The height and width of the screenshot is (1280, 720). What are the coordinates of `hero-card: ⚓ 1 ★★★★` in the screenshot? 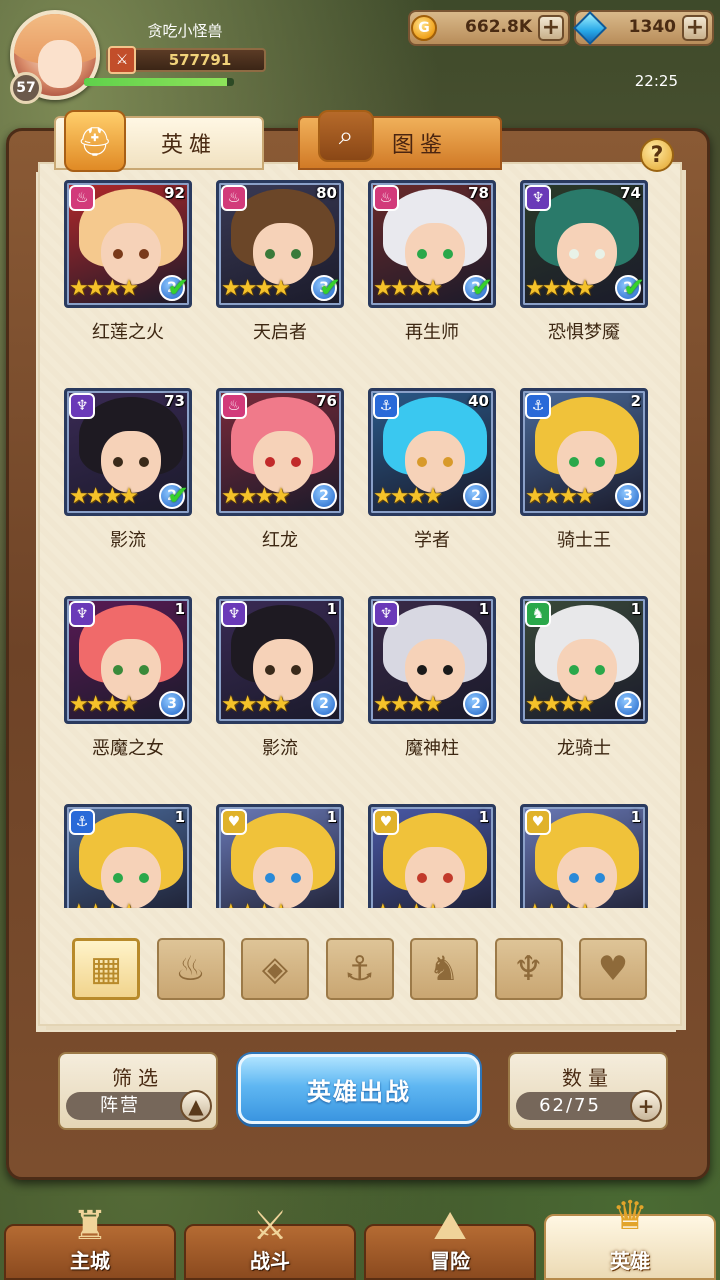 It's located at (128, 856).